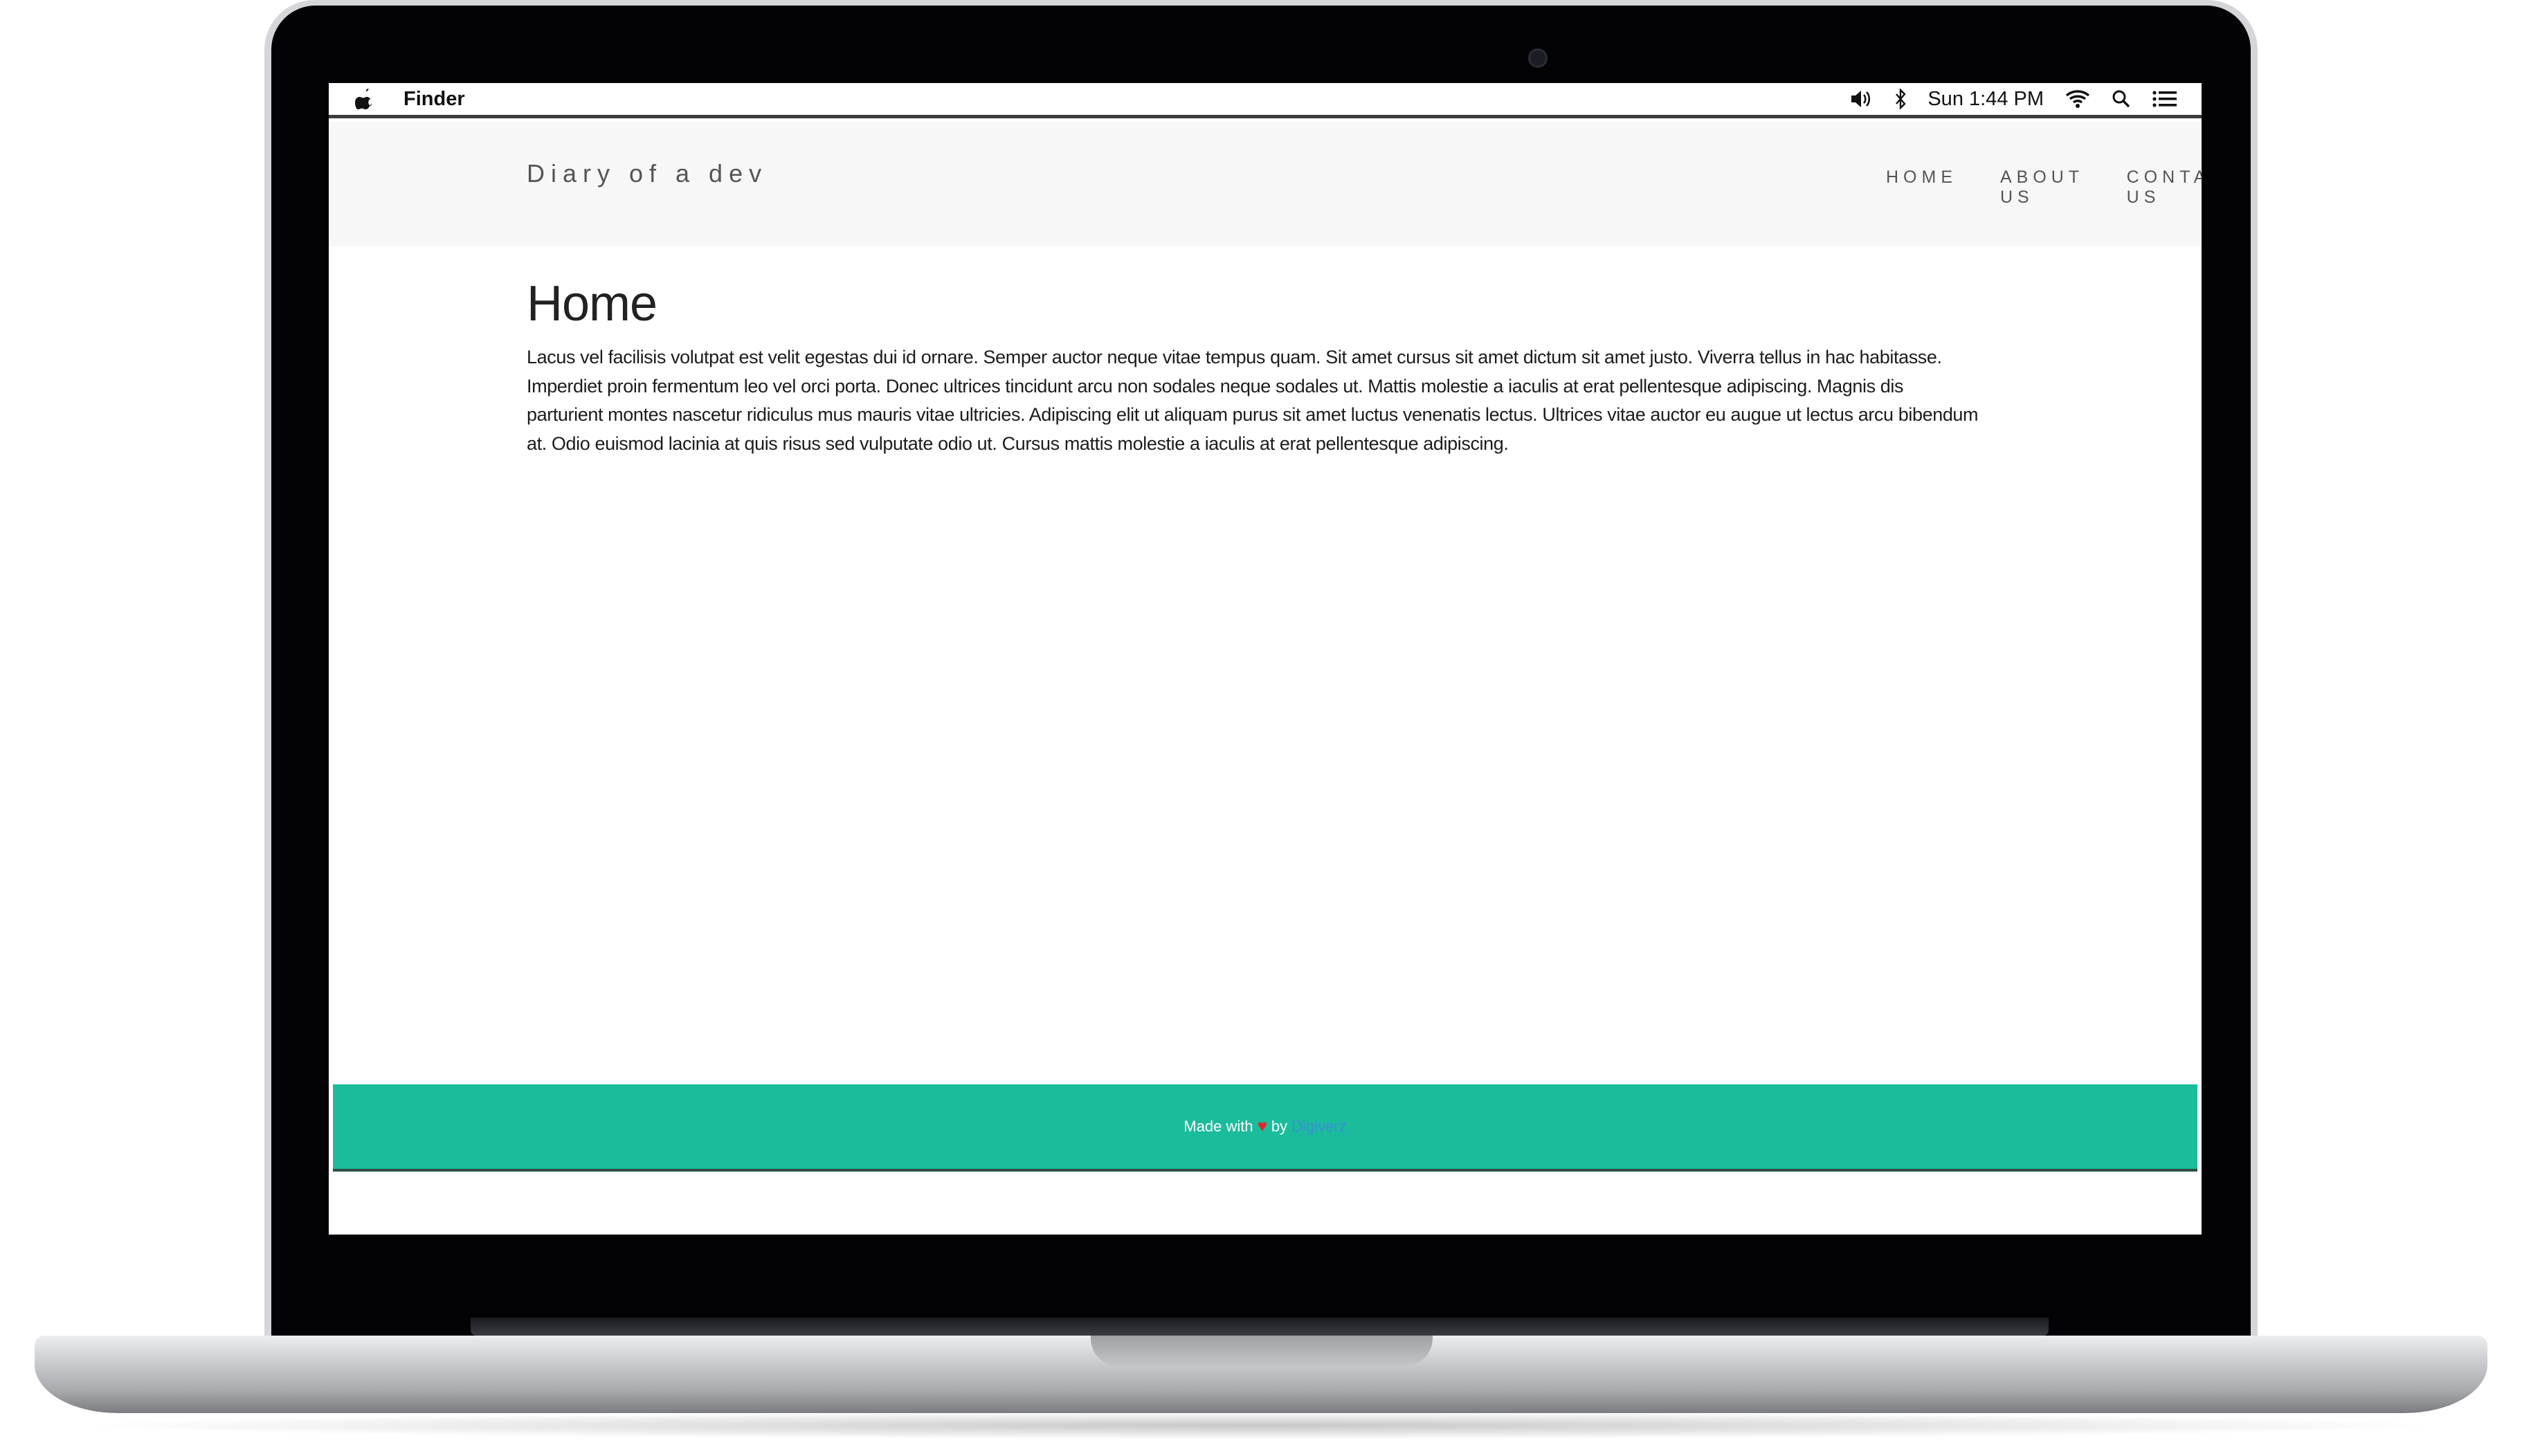  What do you see at coordinates (1279, 1126) in the screenshot?
I see `footer-by: by` at bounding box center [1279, 1126].